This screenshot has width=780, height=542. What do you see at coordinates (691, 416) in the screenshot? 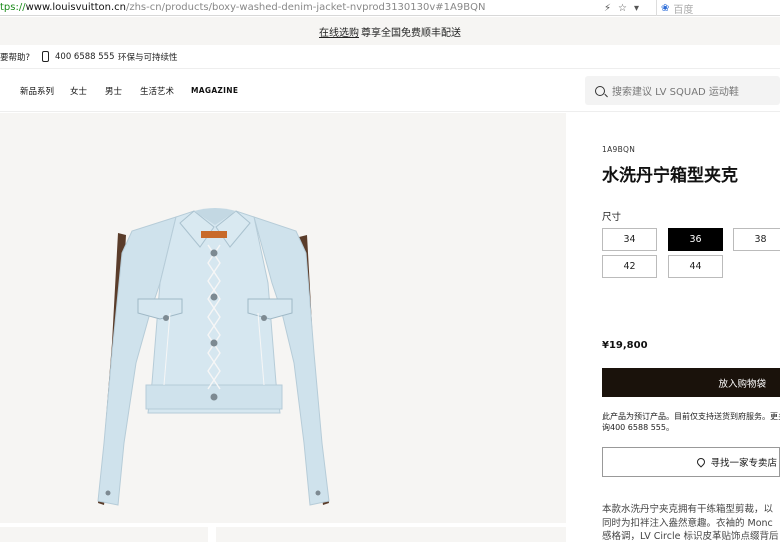
I see `notice-line-1: 此产品为预订产品。目前仅支持送货到府服务。更多` at bounding box center [691, 416].